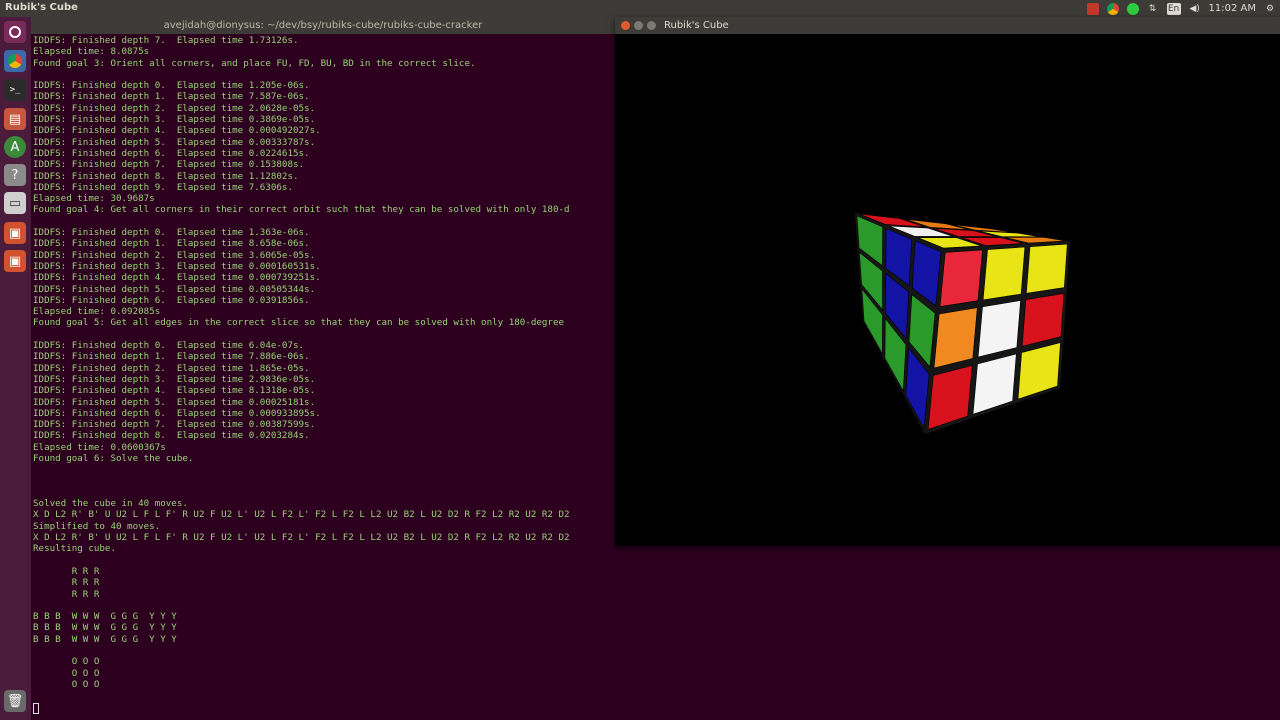 The width and height of the screenshot is (1280, 720). Describe the element at coordinates (1173, 8) in the screenshot. I see `keyboard-layout-icon: En` at that location.